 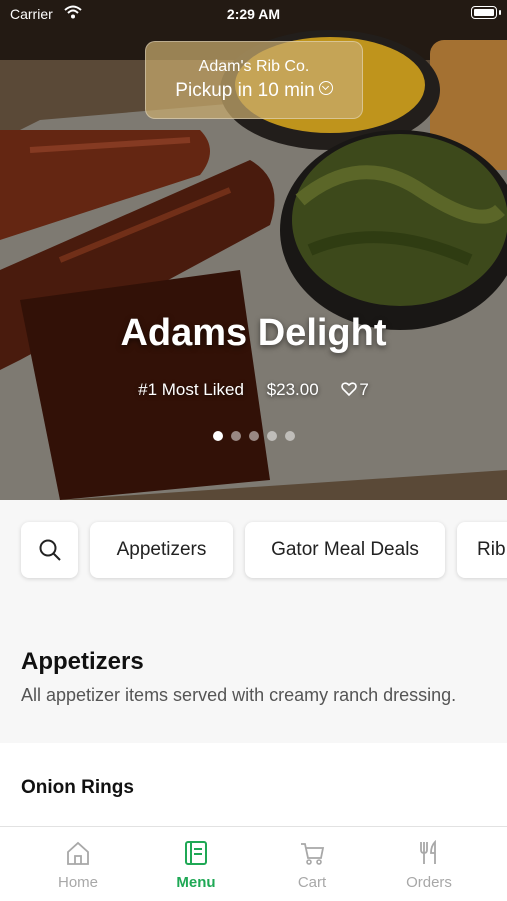 I want to click on tab-label: Orders, so click(x=429, y=882).